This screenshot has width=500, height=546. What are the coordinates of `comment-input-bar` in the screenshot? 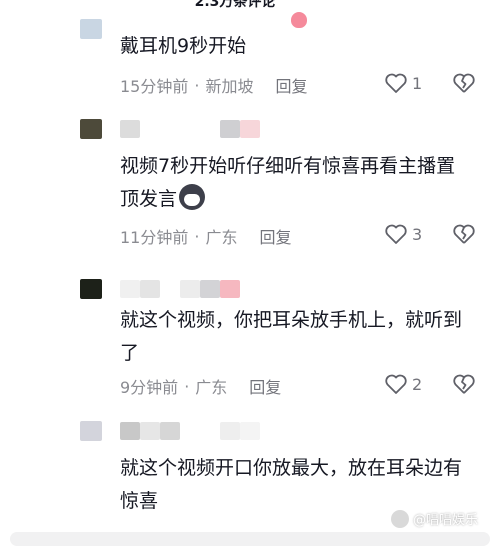 It's located at (250, 539).